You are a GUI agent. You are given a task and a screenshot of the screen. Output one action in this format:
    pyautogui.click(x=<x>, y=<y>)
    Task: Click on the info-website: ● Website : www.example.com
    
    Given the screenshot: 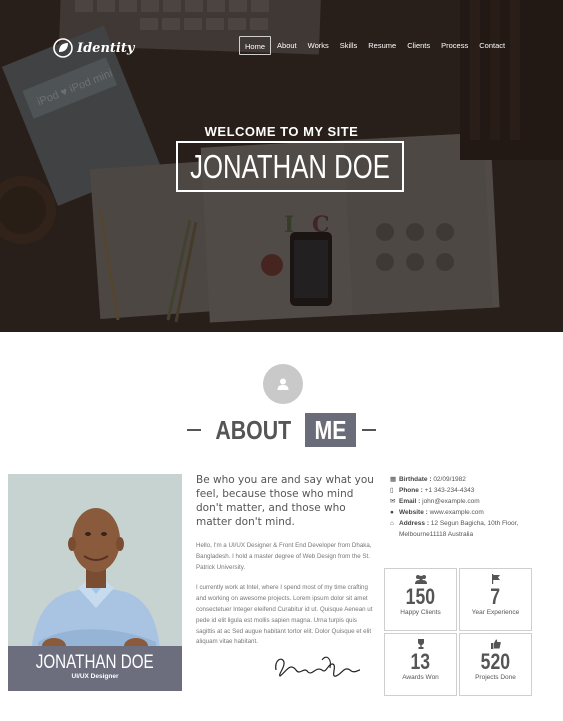 What is the action you would take?
    pyautogui.click(x=470, y=512)
    